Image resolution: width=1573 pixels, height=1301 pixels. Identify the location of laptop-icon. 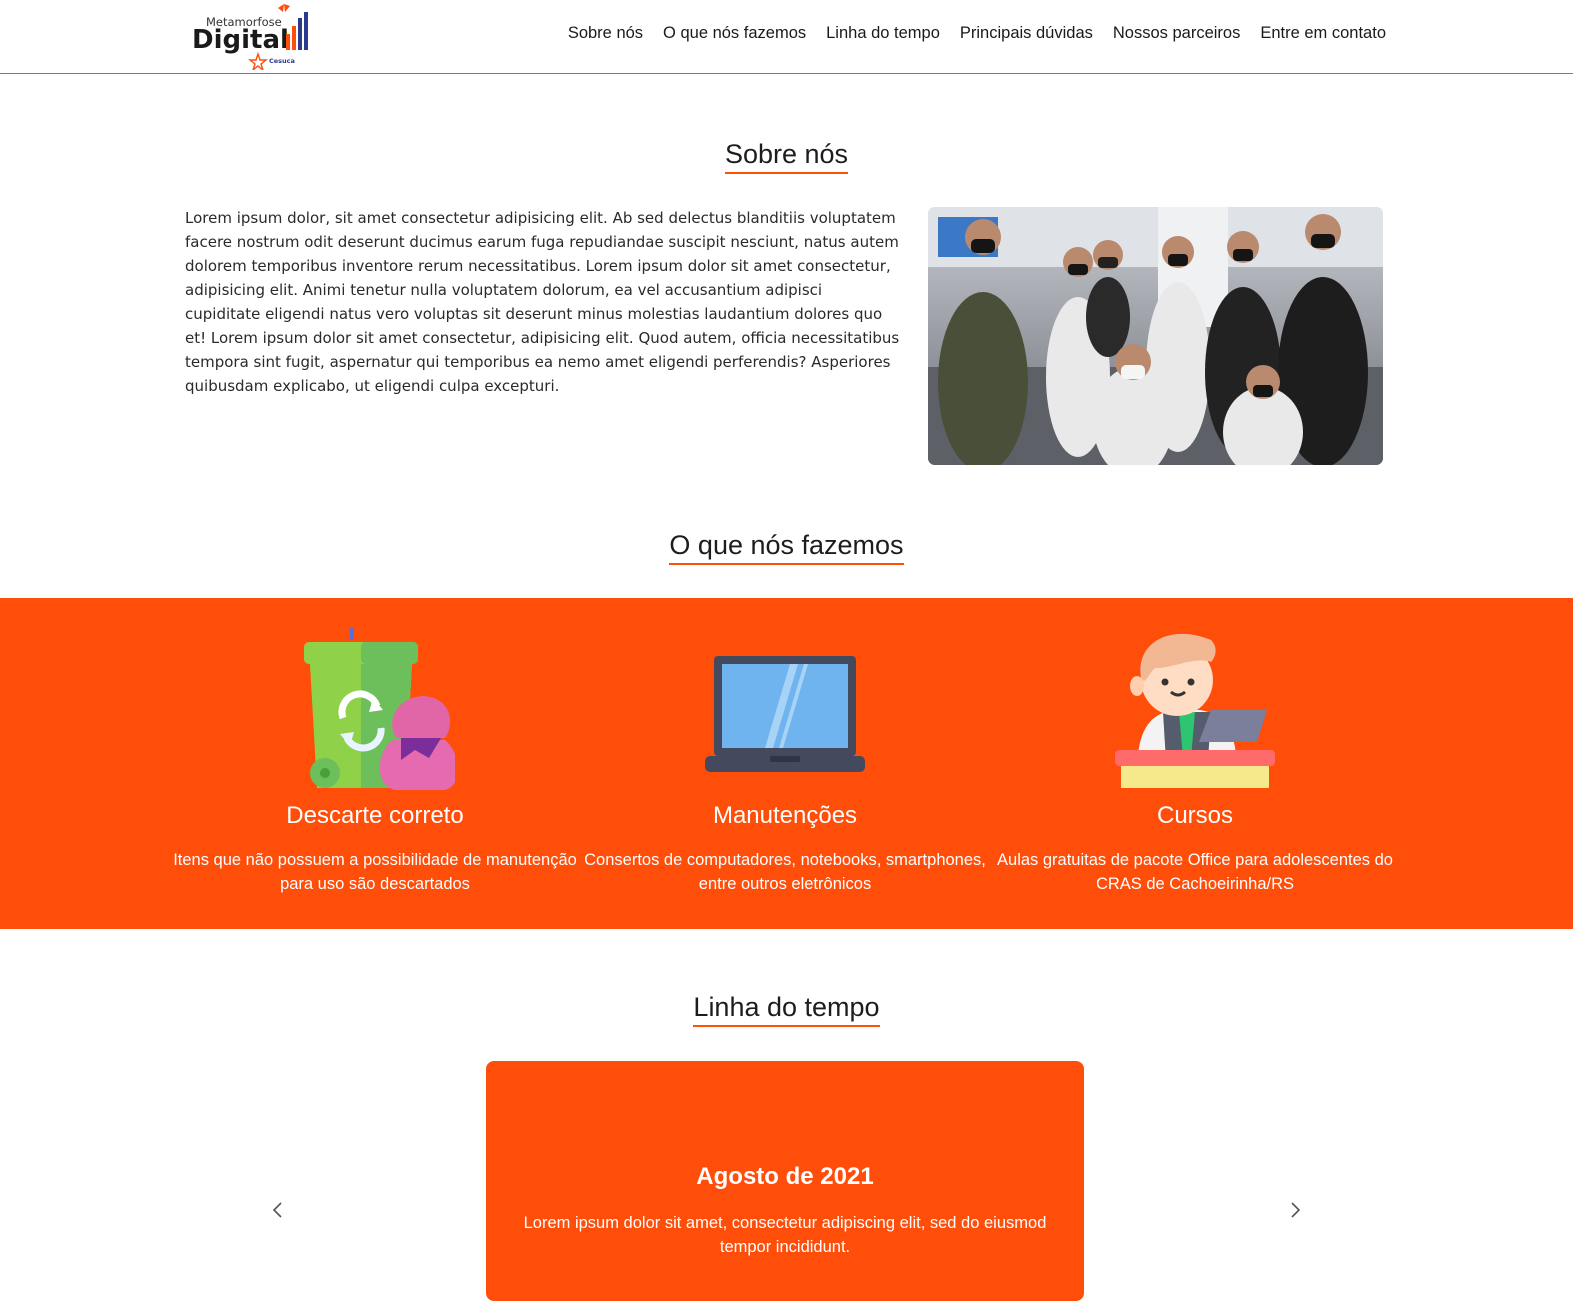
(785, 709).